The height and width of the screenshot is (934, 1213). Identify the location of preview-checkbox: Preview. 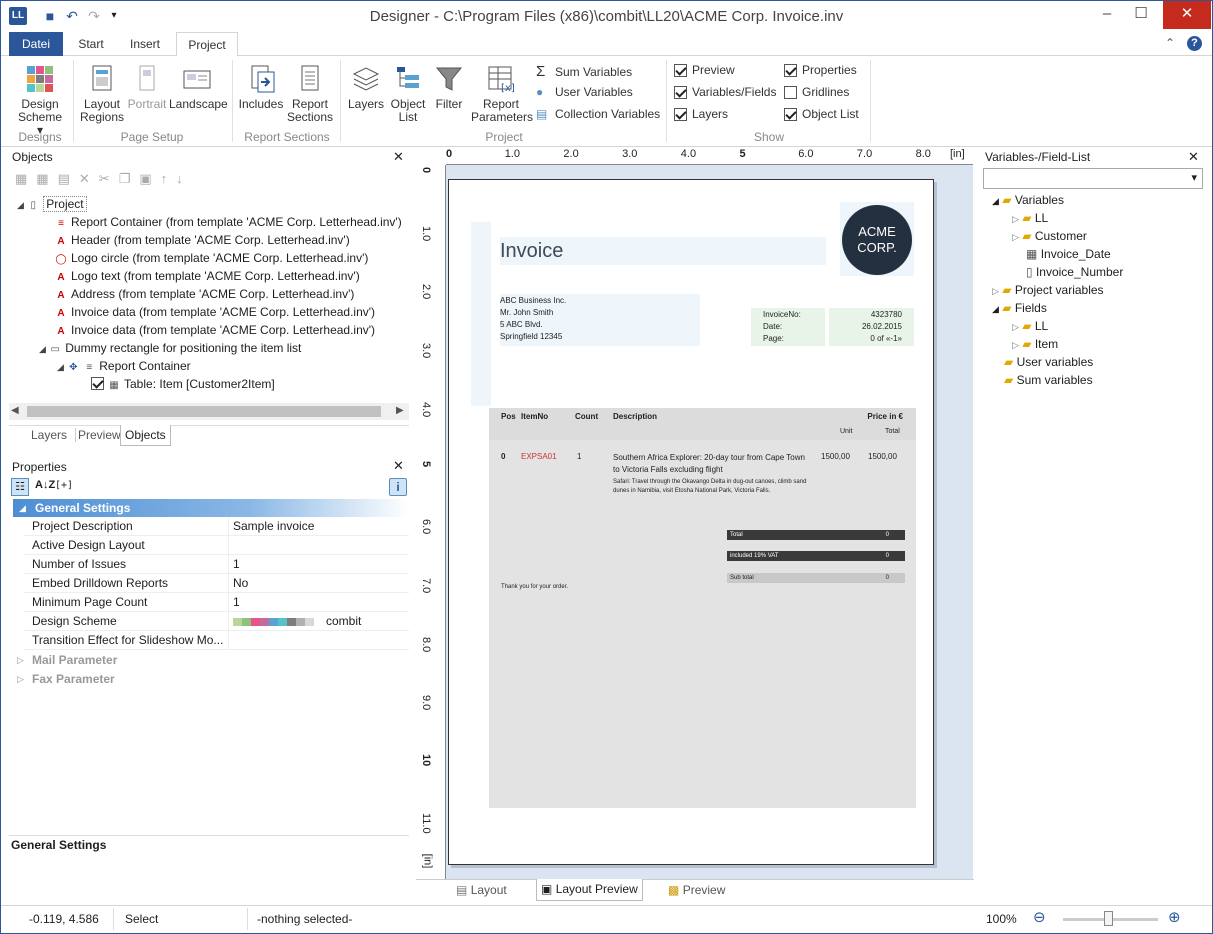
(704, 70).